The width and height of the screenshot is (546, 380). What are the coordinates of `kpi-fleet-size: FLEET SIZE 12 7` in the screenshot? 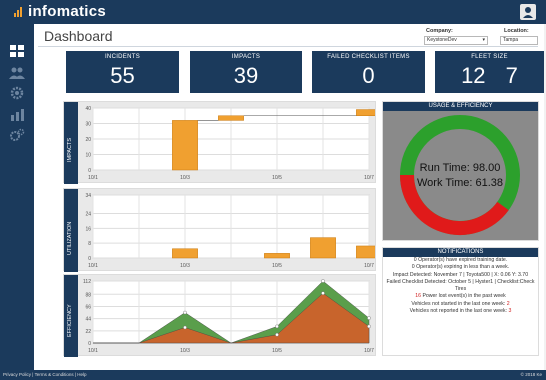 It's located at (489, 72).